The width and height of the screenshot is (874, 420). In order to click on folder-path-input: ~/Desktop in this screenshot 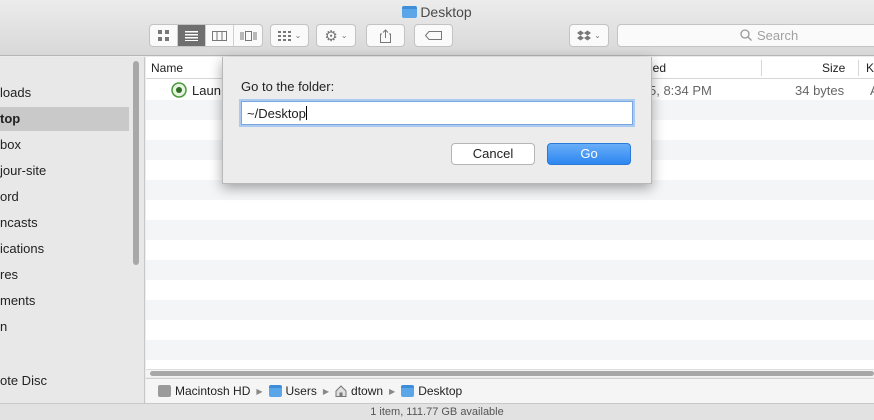, I will do `click(437, 113)`.